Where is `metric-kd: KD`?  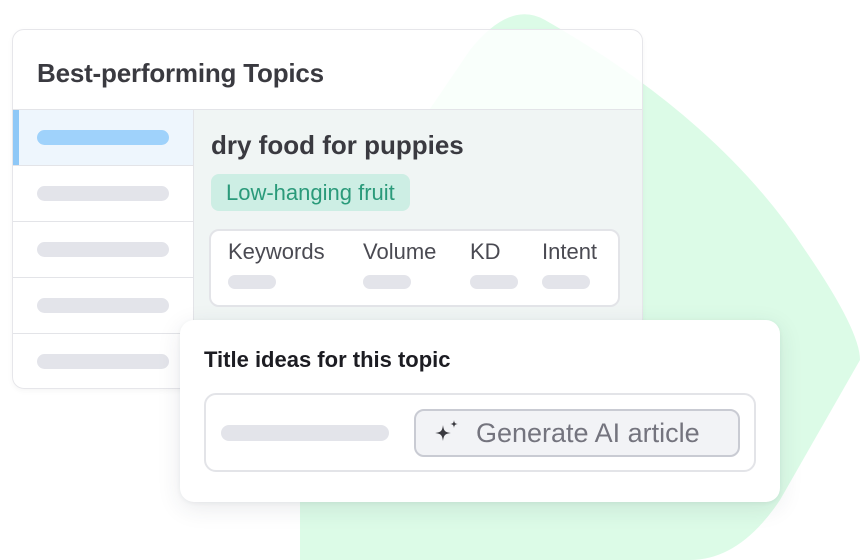
metric-kd: KD is located at coordinates (494, 264).